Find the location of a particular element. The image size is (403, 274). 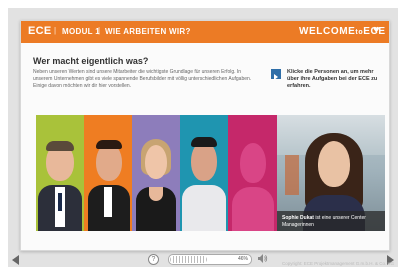

help-icon: ? is located at coordinates (153, 259).